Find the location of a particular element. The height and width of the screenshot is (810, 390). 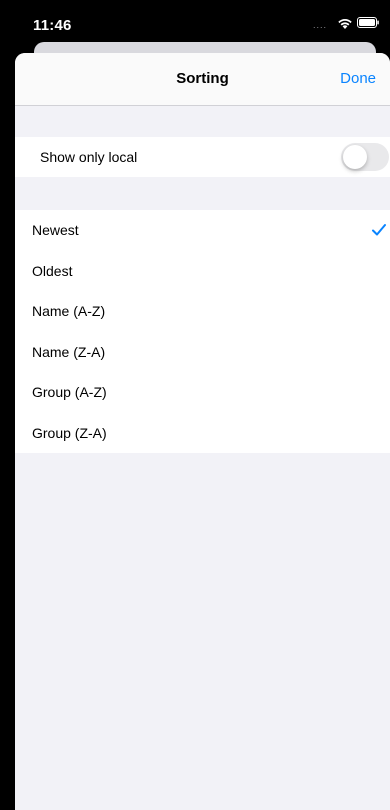

checkmark-icon is located at coordinates (379, 230).